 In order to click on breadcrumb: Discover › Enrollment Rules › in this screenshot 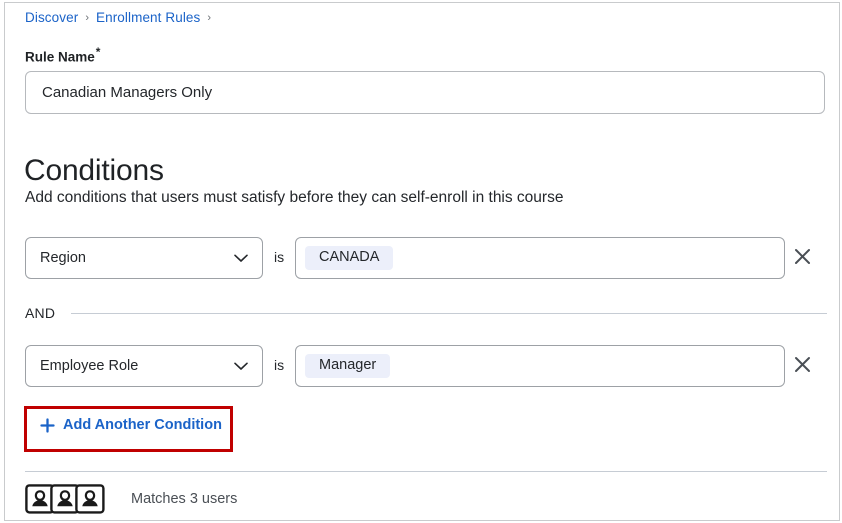, I will do `click(121, 17)`.